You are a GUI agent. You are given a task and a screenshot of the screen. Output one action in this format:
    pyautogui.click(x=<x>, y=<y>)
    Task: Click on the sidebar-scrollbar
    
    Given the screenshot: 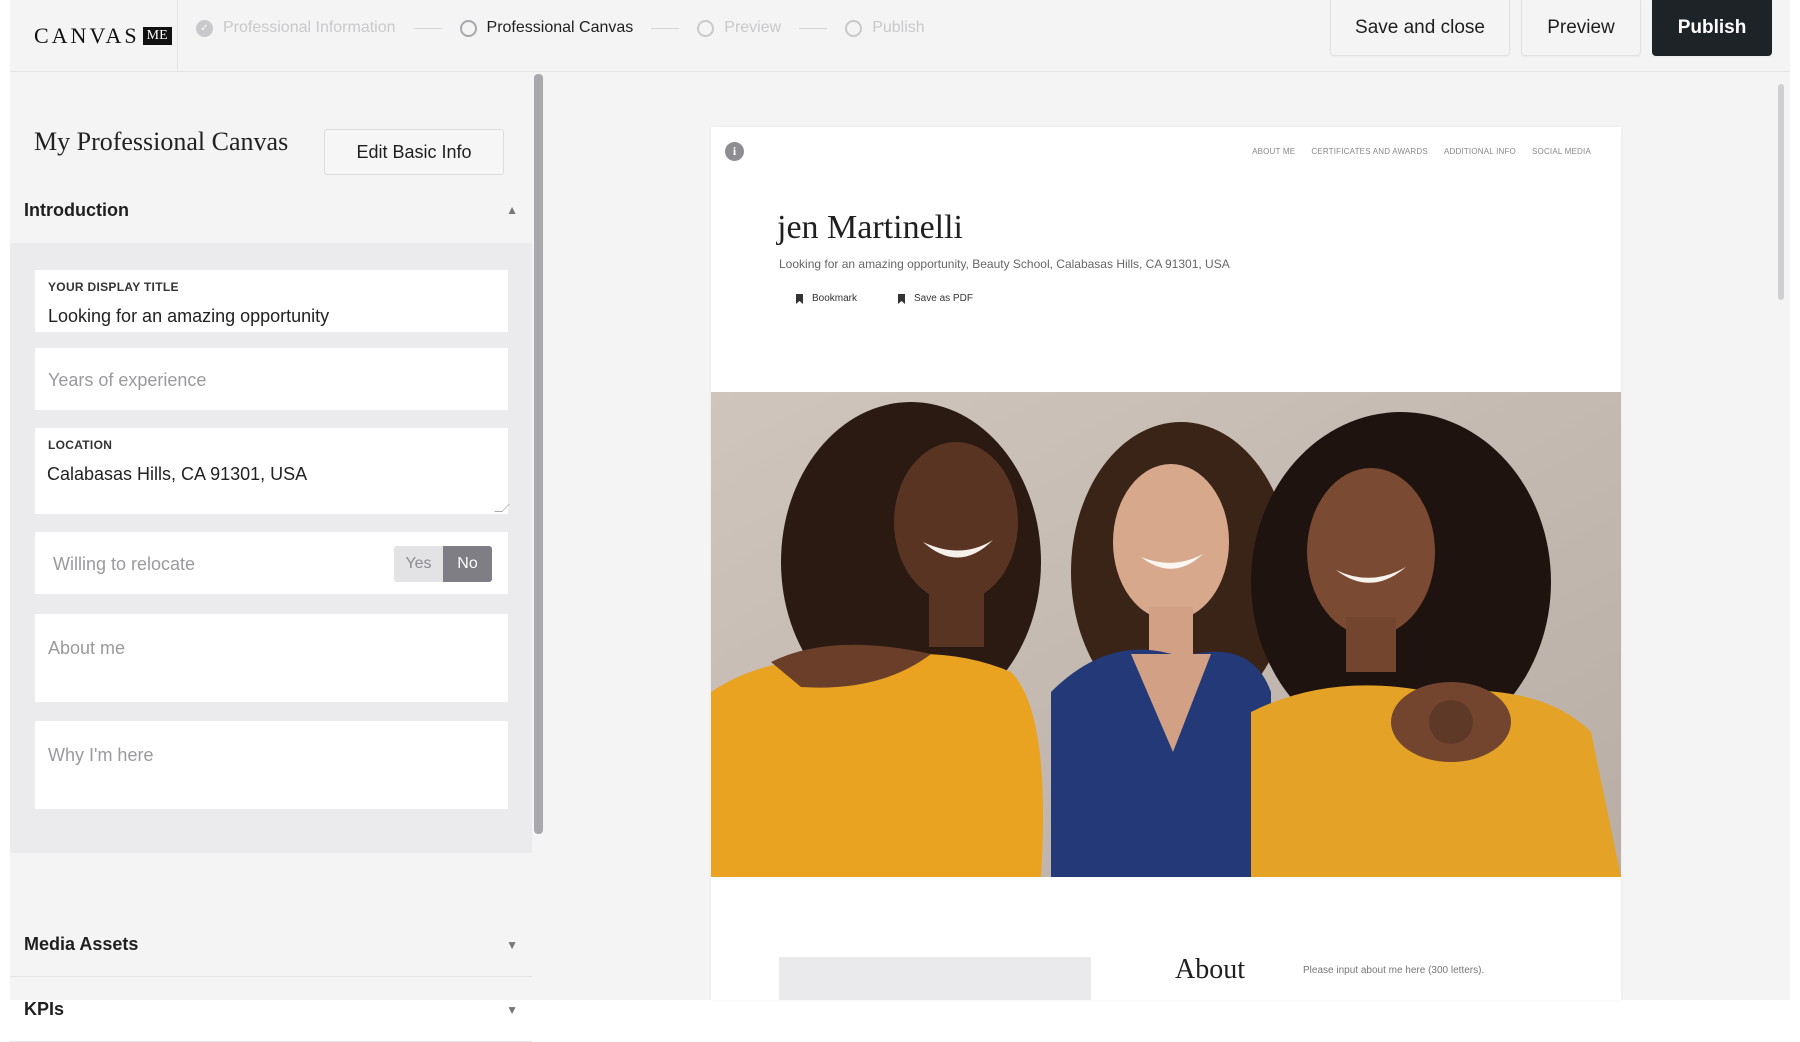 What is the action you would take?
    pyautogui.click(x=538, y=454)
    